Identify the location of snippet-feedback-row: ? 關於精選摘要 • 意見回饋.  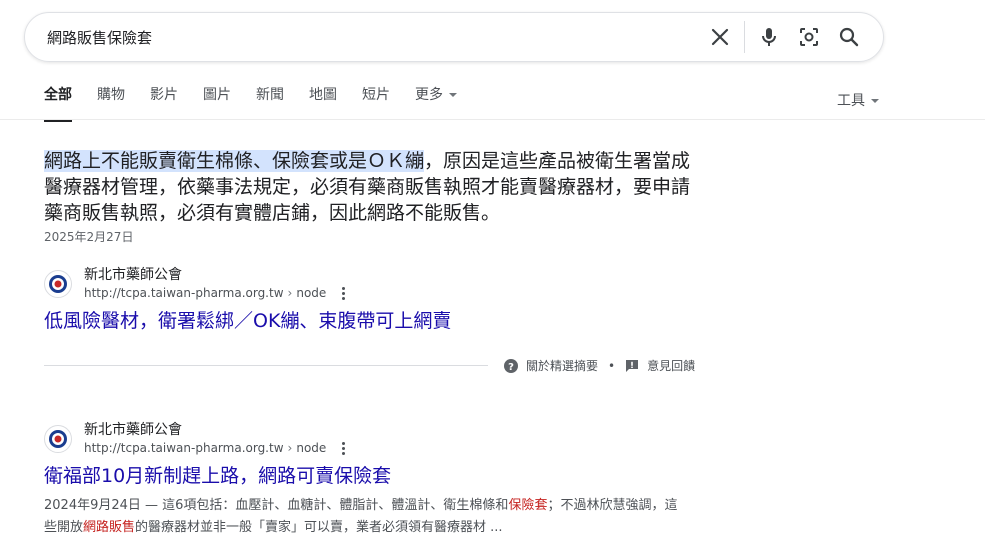
(370, 366).